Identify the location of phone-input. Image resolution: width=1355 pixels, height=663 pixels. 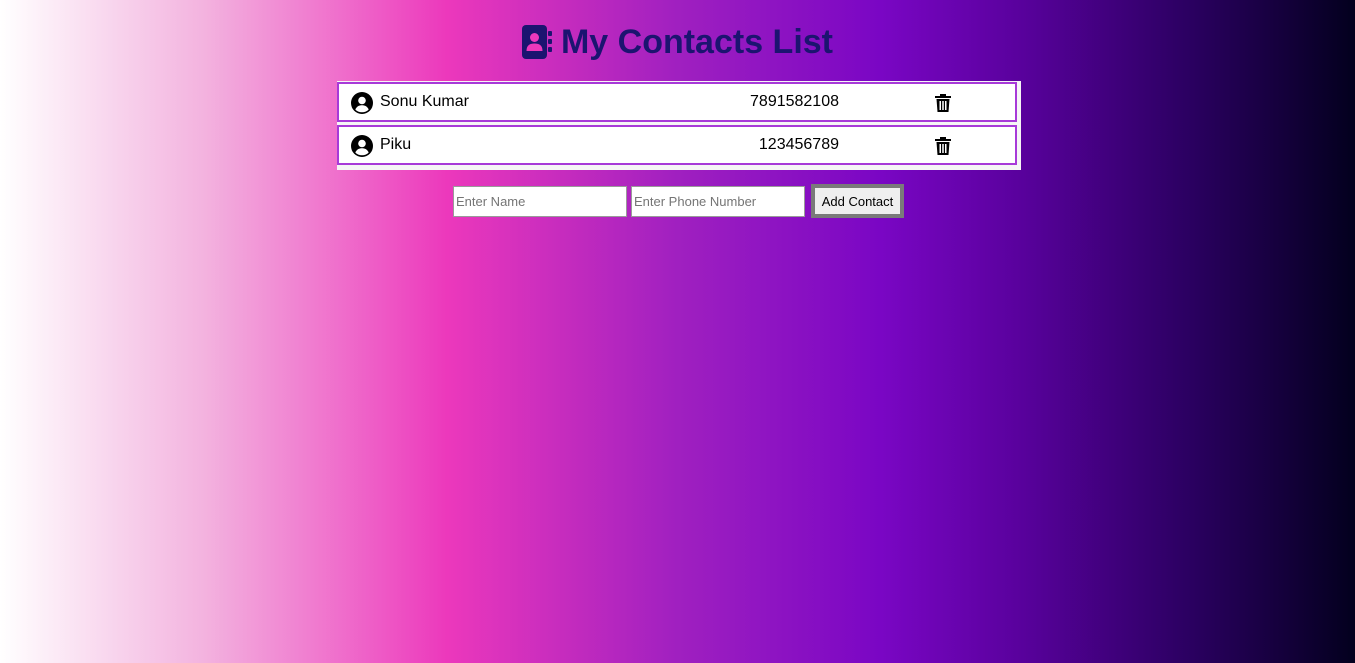
(718, 201).